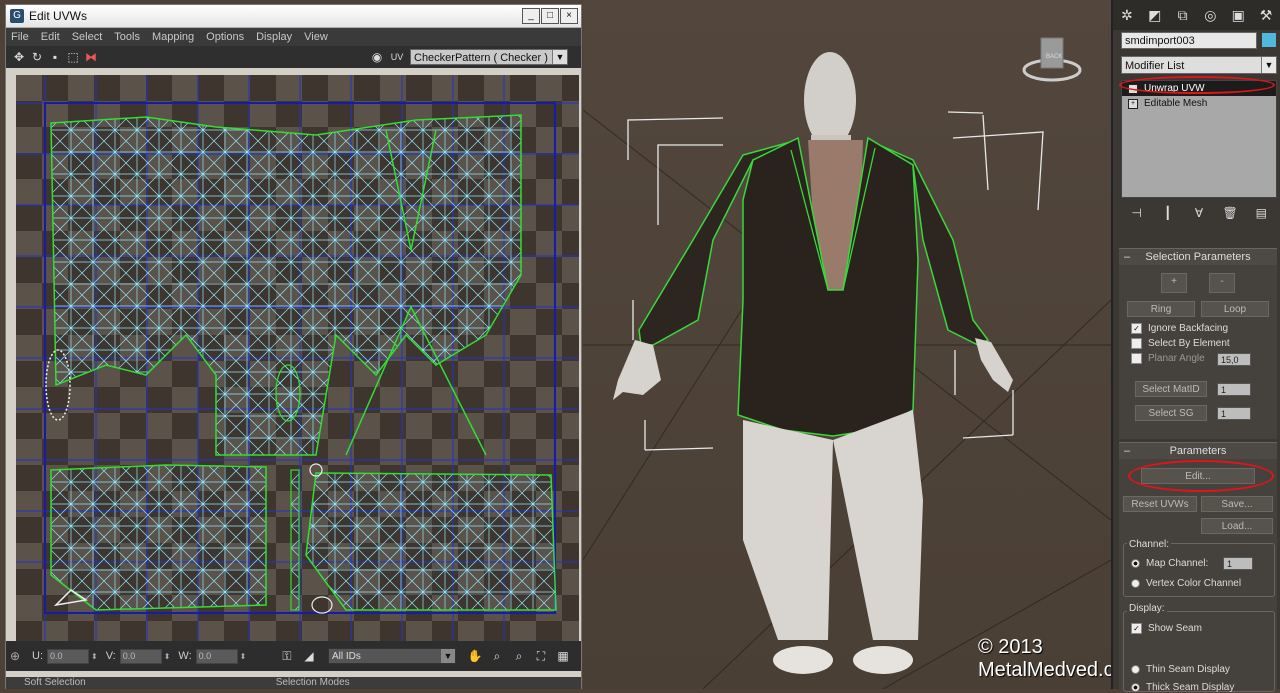 The image size is (1280, 693). I want to click on vertex-color-channel-radio: Vertex Color Channel, so click(1186, 583).